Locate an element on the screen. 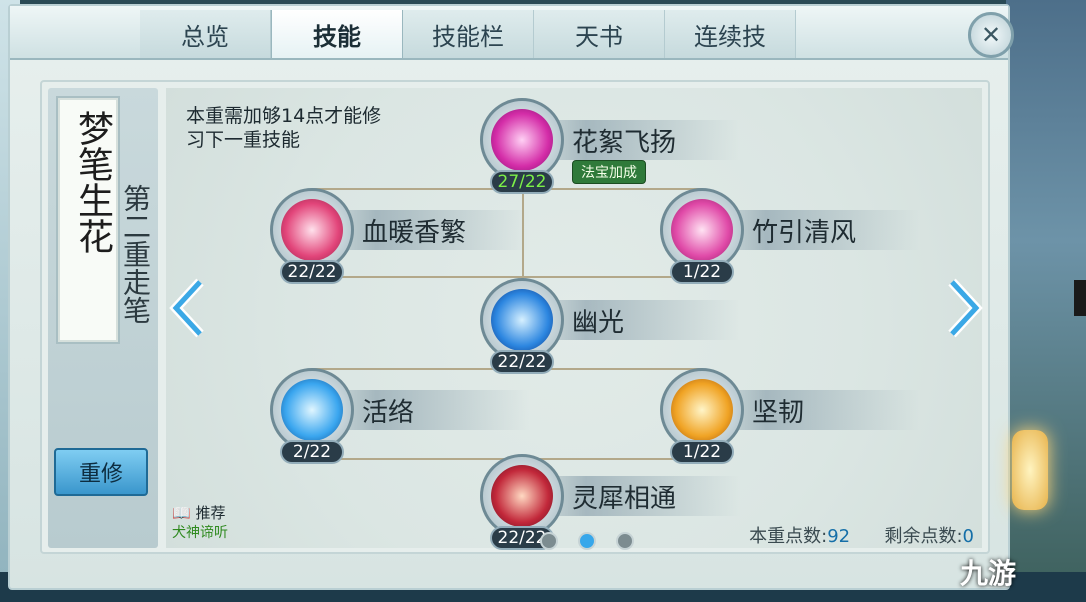 The image size is (1086, 602). tab-tianshu: 天书 is located at coordinates (599, 34).